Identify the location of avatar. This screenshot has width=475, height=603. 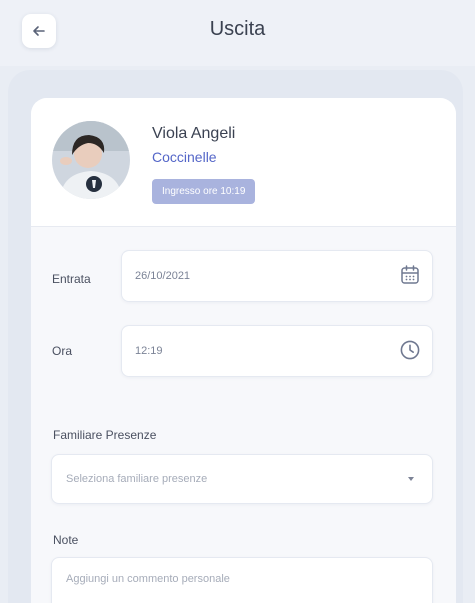
(91, 160).